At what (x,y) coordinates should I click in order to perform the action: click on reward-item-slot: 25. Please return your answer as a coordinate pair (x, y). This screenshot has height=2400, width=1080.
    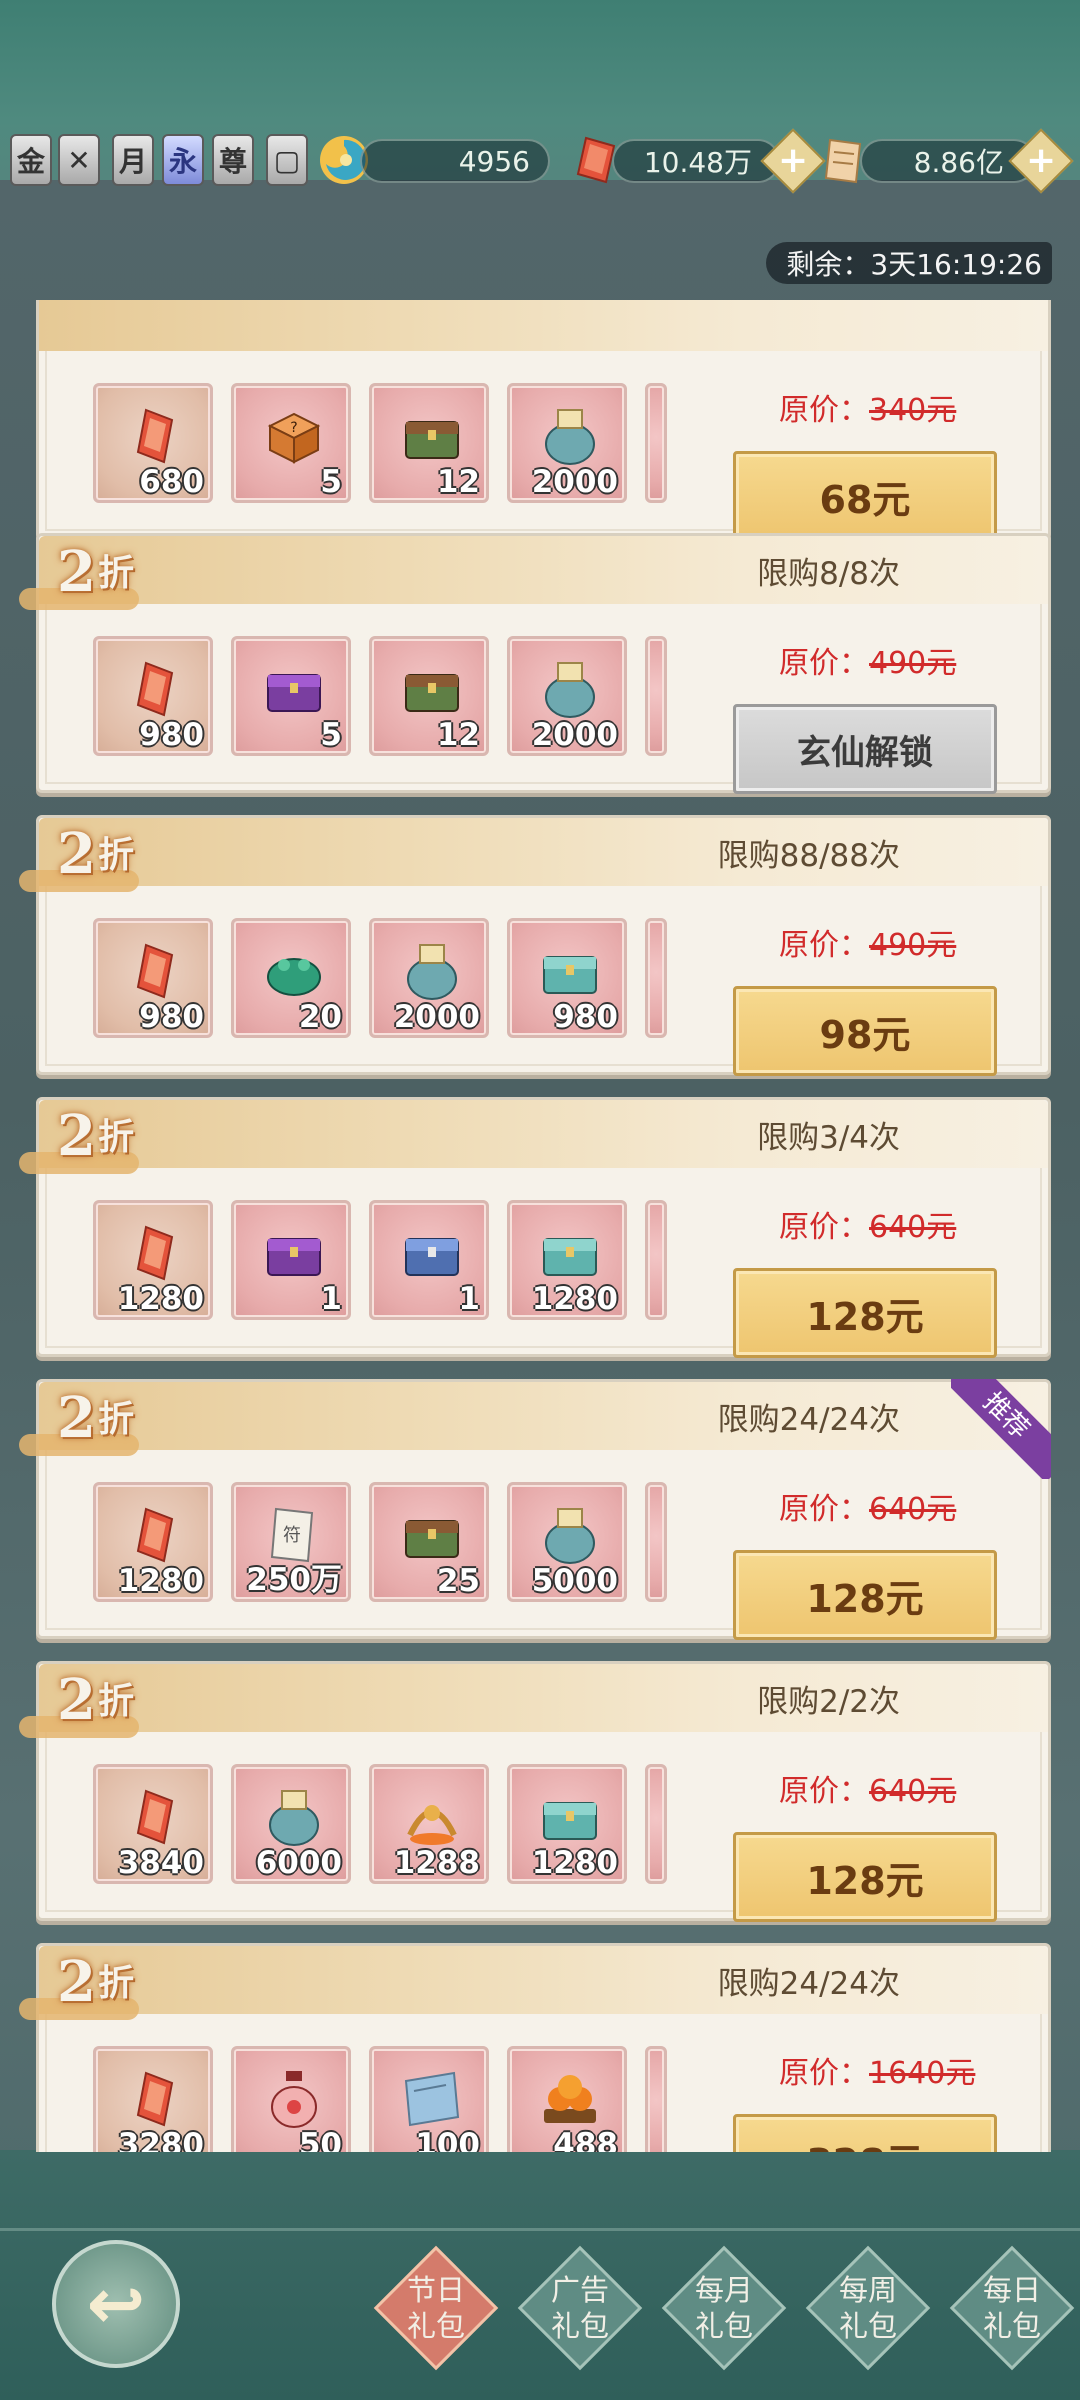
    Looking at the image, I should click on (429, 1542).